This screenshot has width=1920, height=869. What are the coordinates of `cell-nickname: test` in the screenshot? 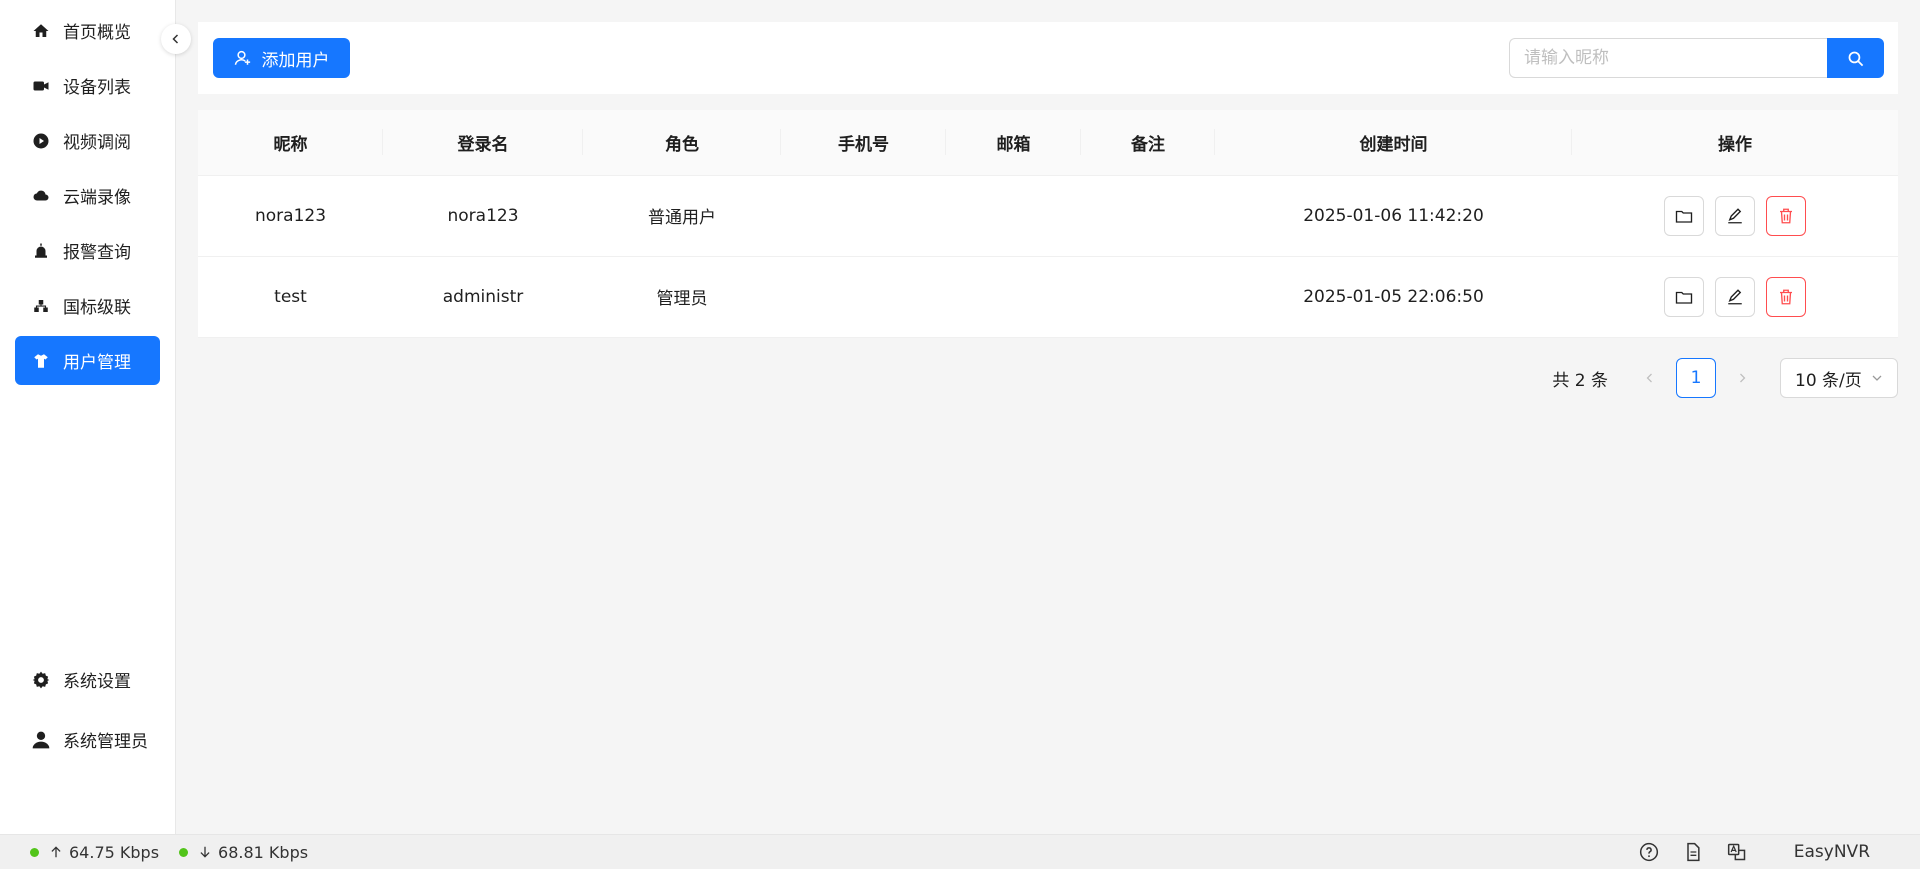 It's located at (290, 297).